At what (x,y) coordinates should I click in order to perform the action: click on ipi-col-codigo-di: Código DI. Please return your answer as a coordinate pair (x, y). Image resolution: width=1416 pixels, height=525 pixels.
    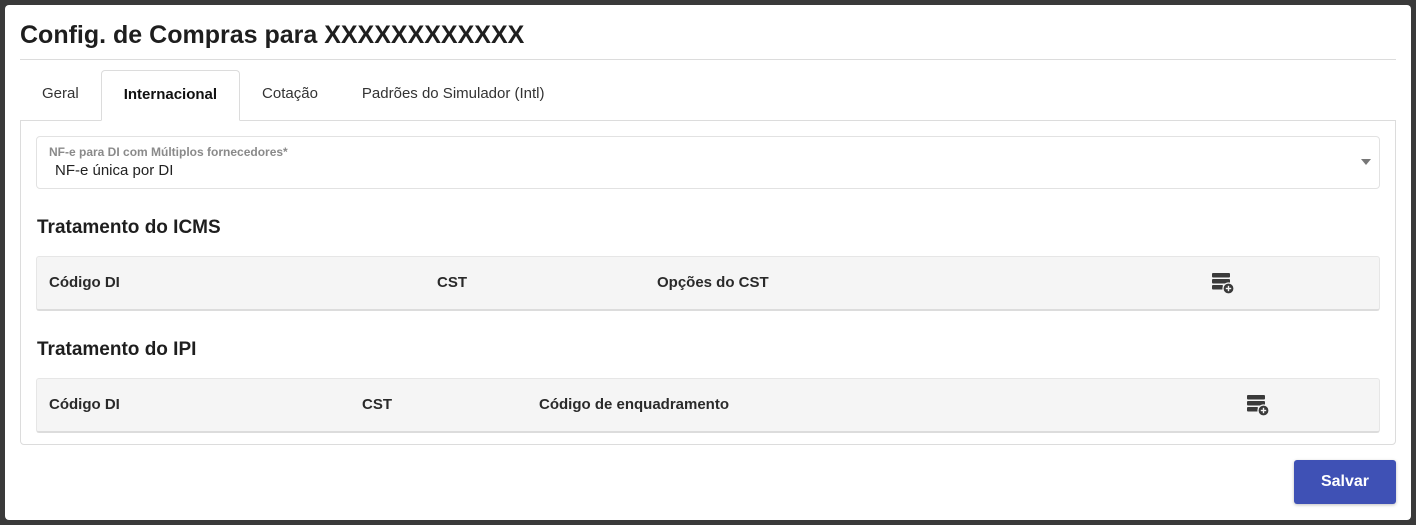
    Looking at the image, I should click on (84, 404).